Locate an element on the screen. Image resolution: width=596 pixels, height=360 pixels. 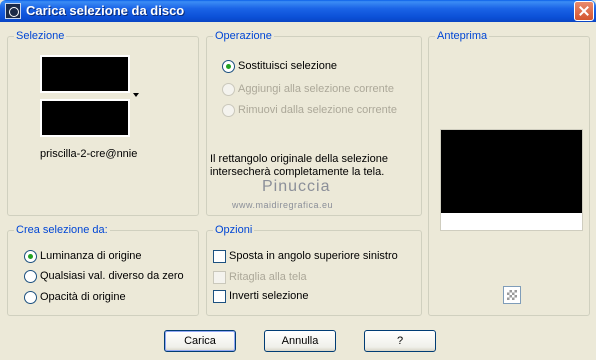
radio-qualsiasi-label: Qualsiasi val. diverso da zero is located at coordinates (112, 276).